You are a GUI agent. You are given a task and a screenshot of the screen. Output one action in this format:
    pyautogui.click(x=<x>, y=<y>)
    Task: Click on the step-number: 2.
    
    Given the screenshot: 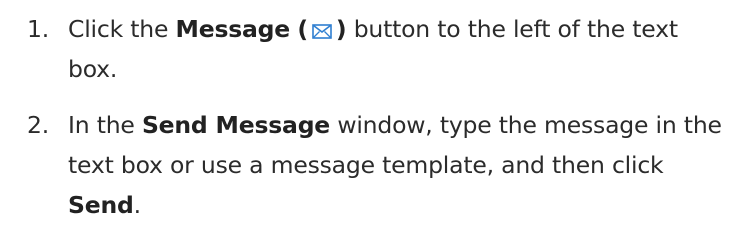 What is the action you would take?
    pyautogui.click(x=38, y=125)
    